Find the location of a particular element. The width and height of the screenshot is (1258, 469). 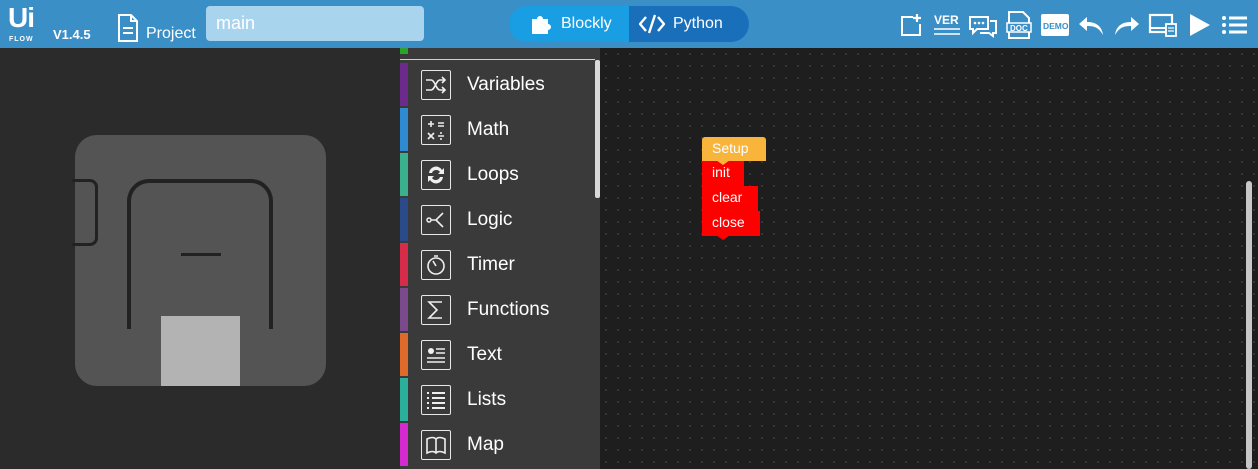

category-label: Math is located at coordinates (488, 129).